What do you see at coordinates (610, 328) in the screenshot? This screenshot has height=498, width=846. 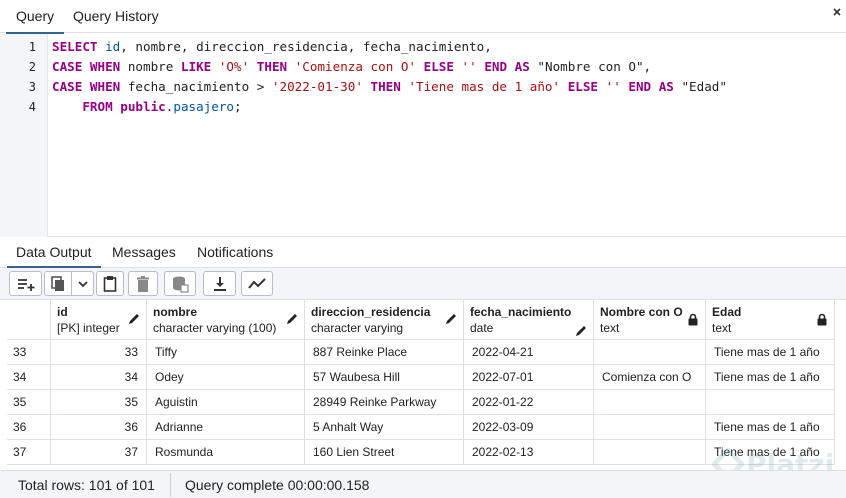 I see `column-type: text` at bounding box center [610, 328].